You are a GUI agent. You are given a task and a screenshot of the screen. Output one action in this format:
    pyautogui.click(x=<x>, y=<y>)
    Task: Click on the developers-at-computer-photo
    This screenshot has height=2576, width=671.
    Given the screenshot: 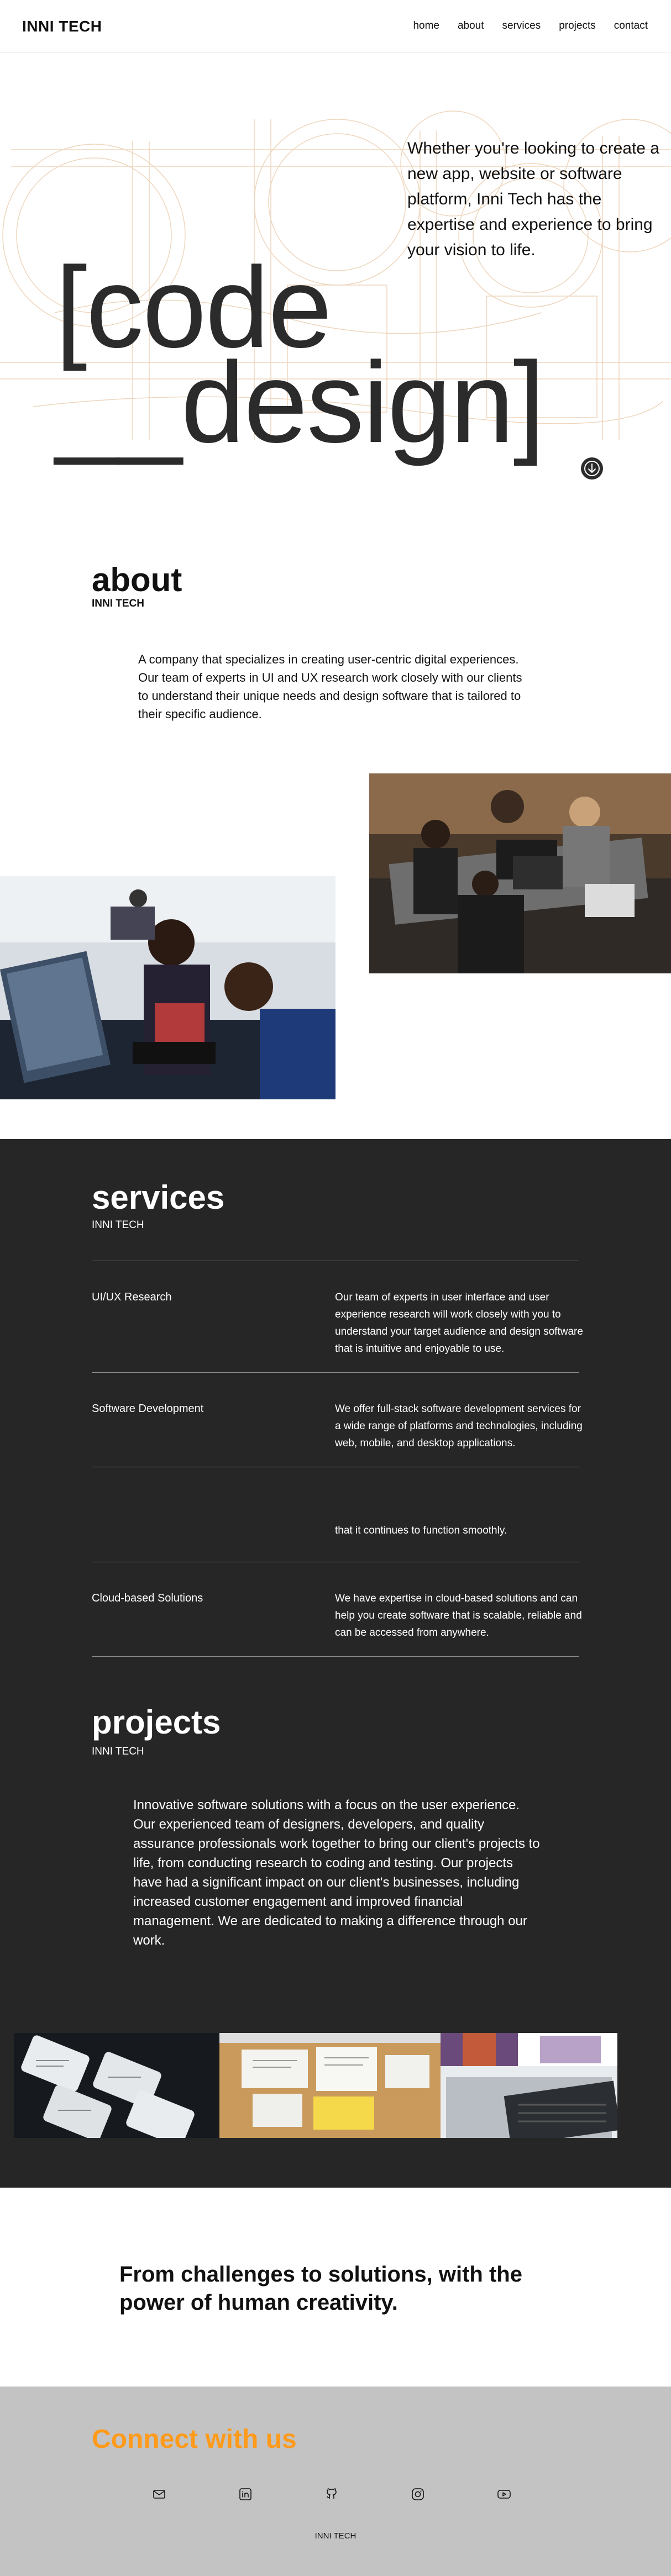 What is the action you would take?
    pyautogui.click(x=168, y=988)
    